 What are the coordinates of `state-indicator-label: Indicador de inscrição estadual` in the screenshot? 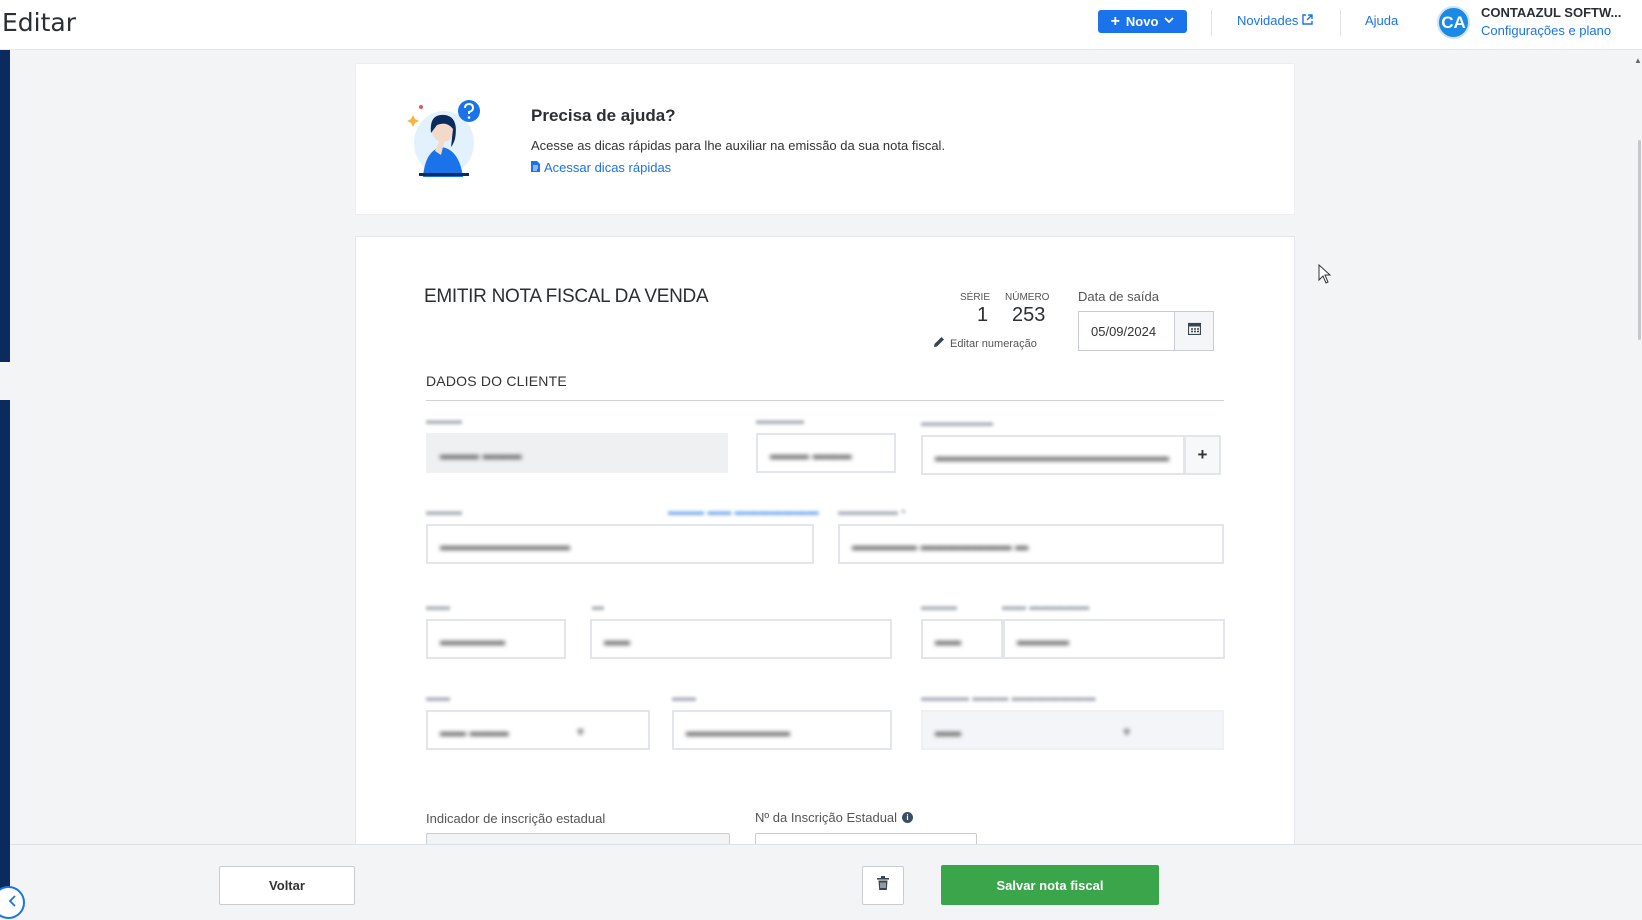 It's located at (516, 818).